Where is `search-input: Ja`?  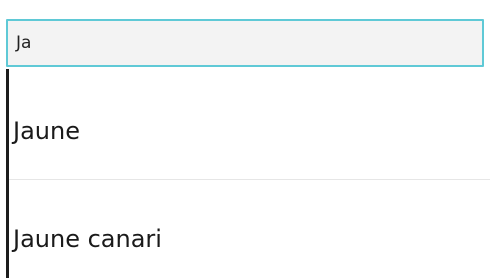
search-input: Ja is located at coordinates (23, 43).